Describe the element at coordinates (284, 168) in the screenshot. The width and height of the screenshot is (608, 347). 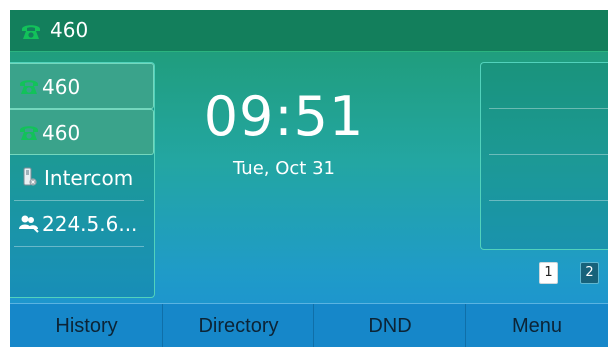
I see `clock-date: Tue, Oct 31` at that location.